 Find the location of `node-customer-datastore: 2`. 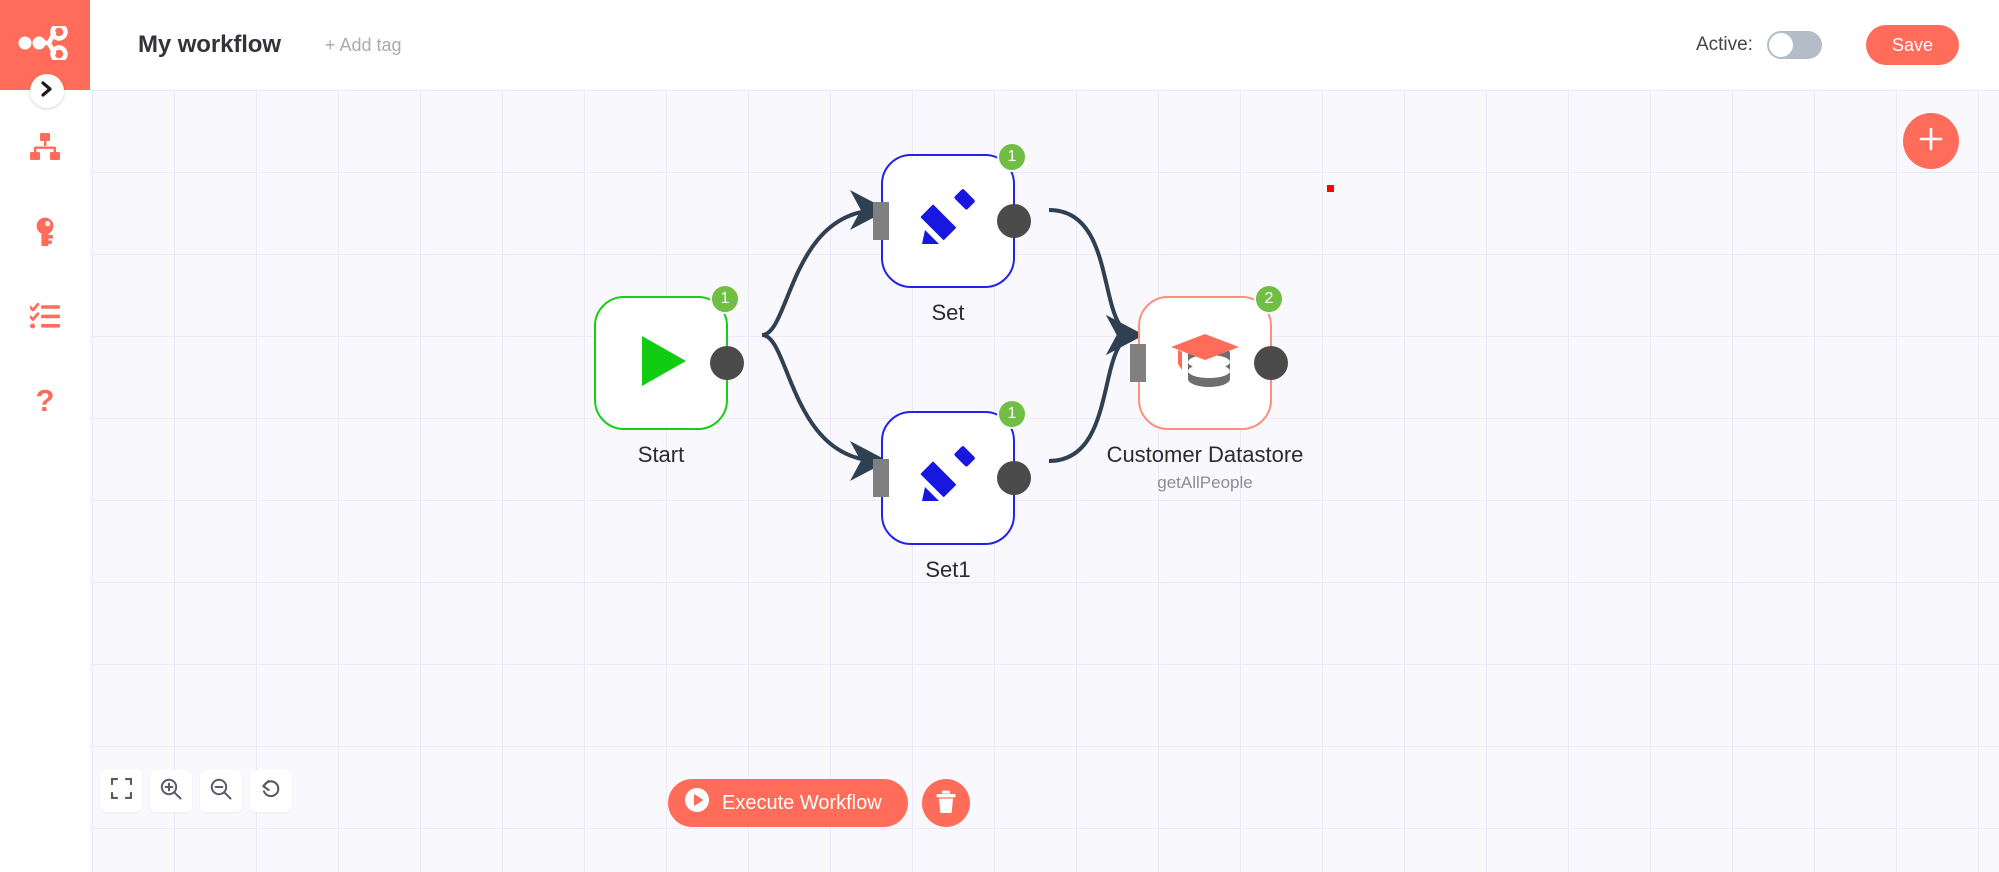

node-customer-datastore: 2 is located at coordinates (1209, 357).